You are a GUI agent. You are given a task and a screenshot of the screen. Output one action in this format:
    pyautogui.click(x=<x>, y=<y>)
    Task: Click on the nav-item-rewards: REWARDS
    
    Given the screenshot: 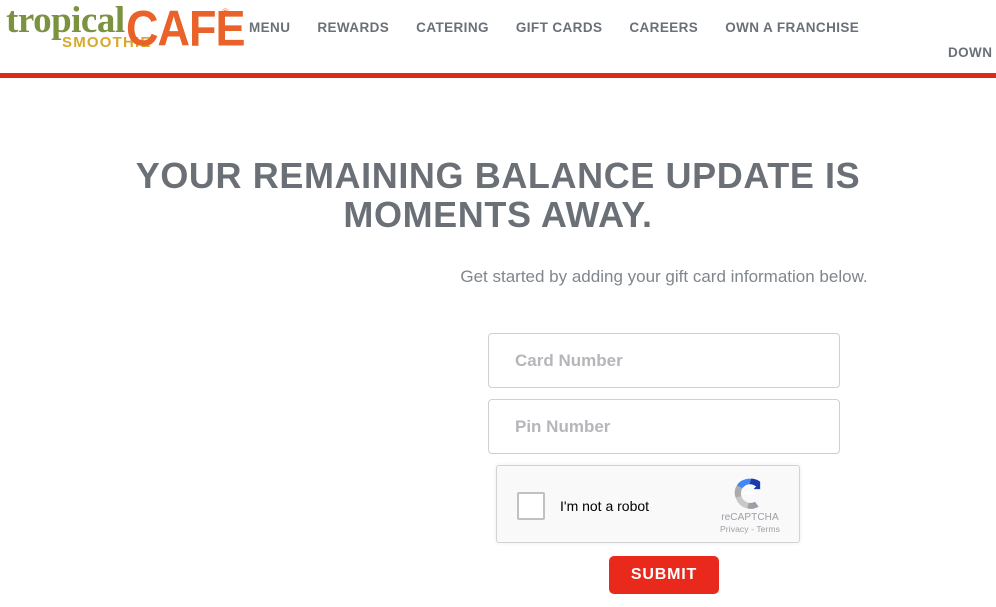 What is the action you would take?
    pyautogui.click(x=353, y=27)
    